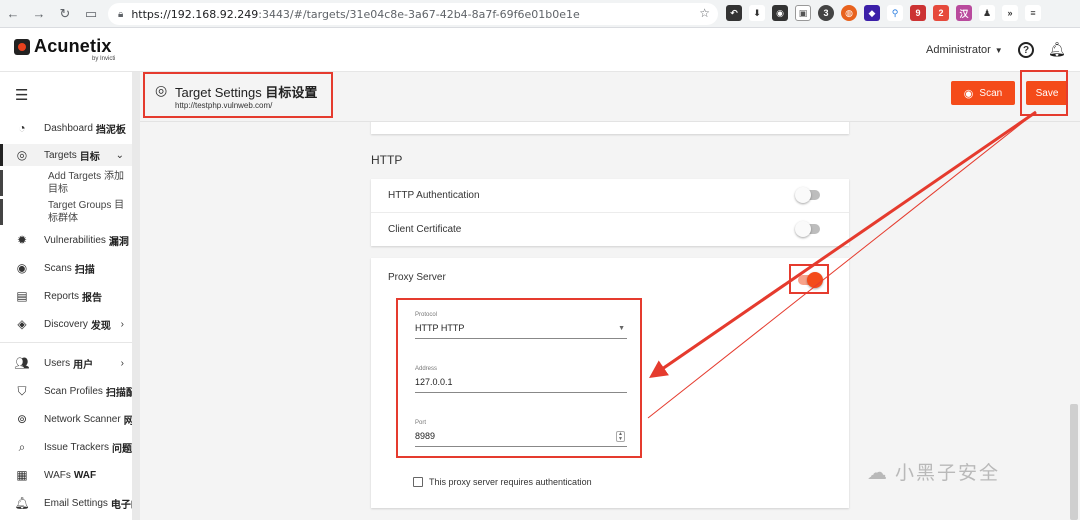 The height and width of the screenshot is (520, 1080). Describe the element at coordinates (426, 315) in the screenshot. I see `protocol-label: Protocol` at that location.